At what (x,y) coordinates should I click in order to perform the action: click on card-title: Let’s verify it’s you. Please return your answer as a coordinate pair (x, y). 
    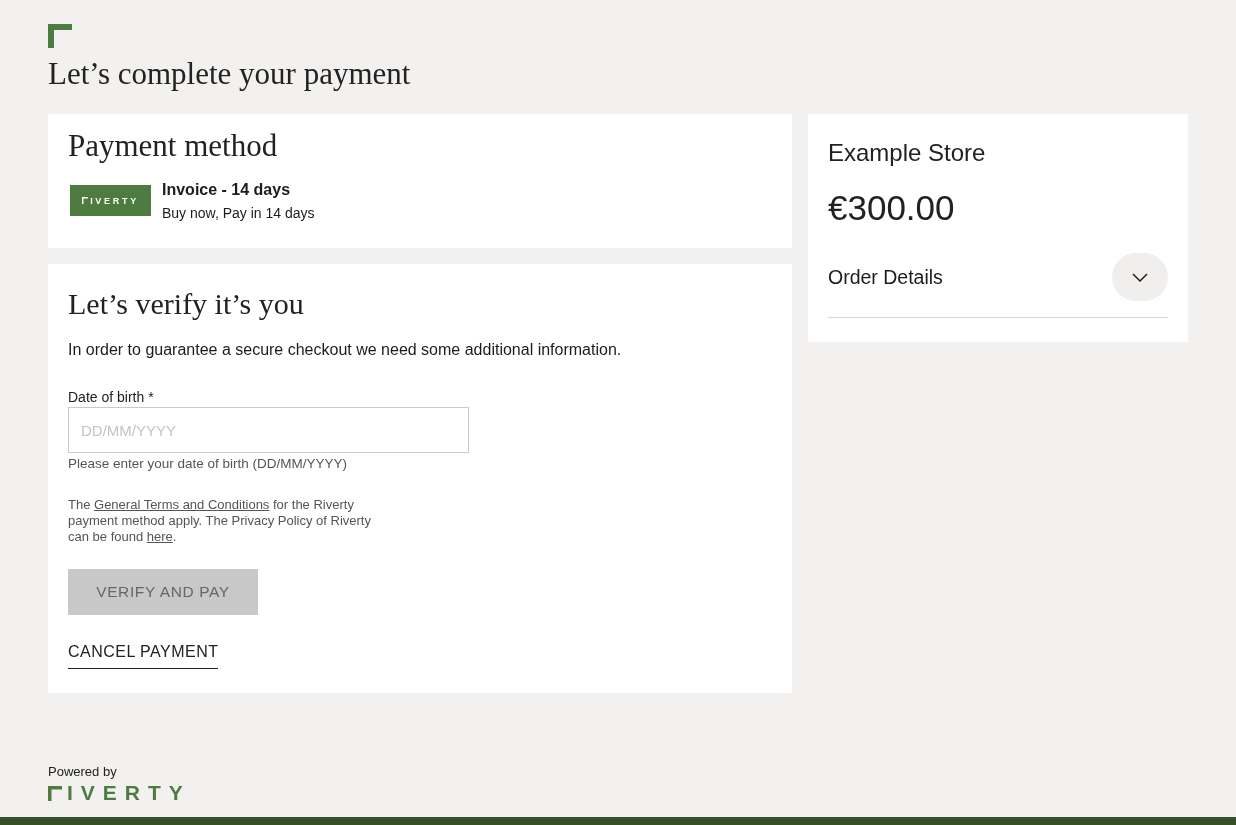
    Looking at the image, I should click on (186, 304).